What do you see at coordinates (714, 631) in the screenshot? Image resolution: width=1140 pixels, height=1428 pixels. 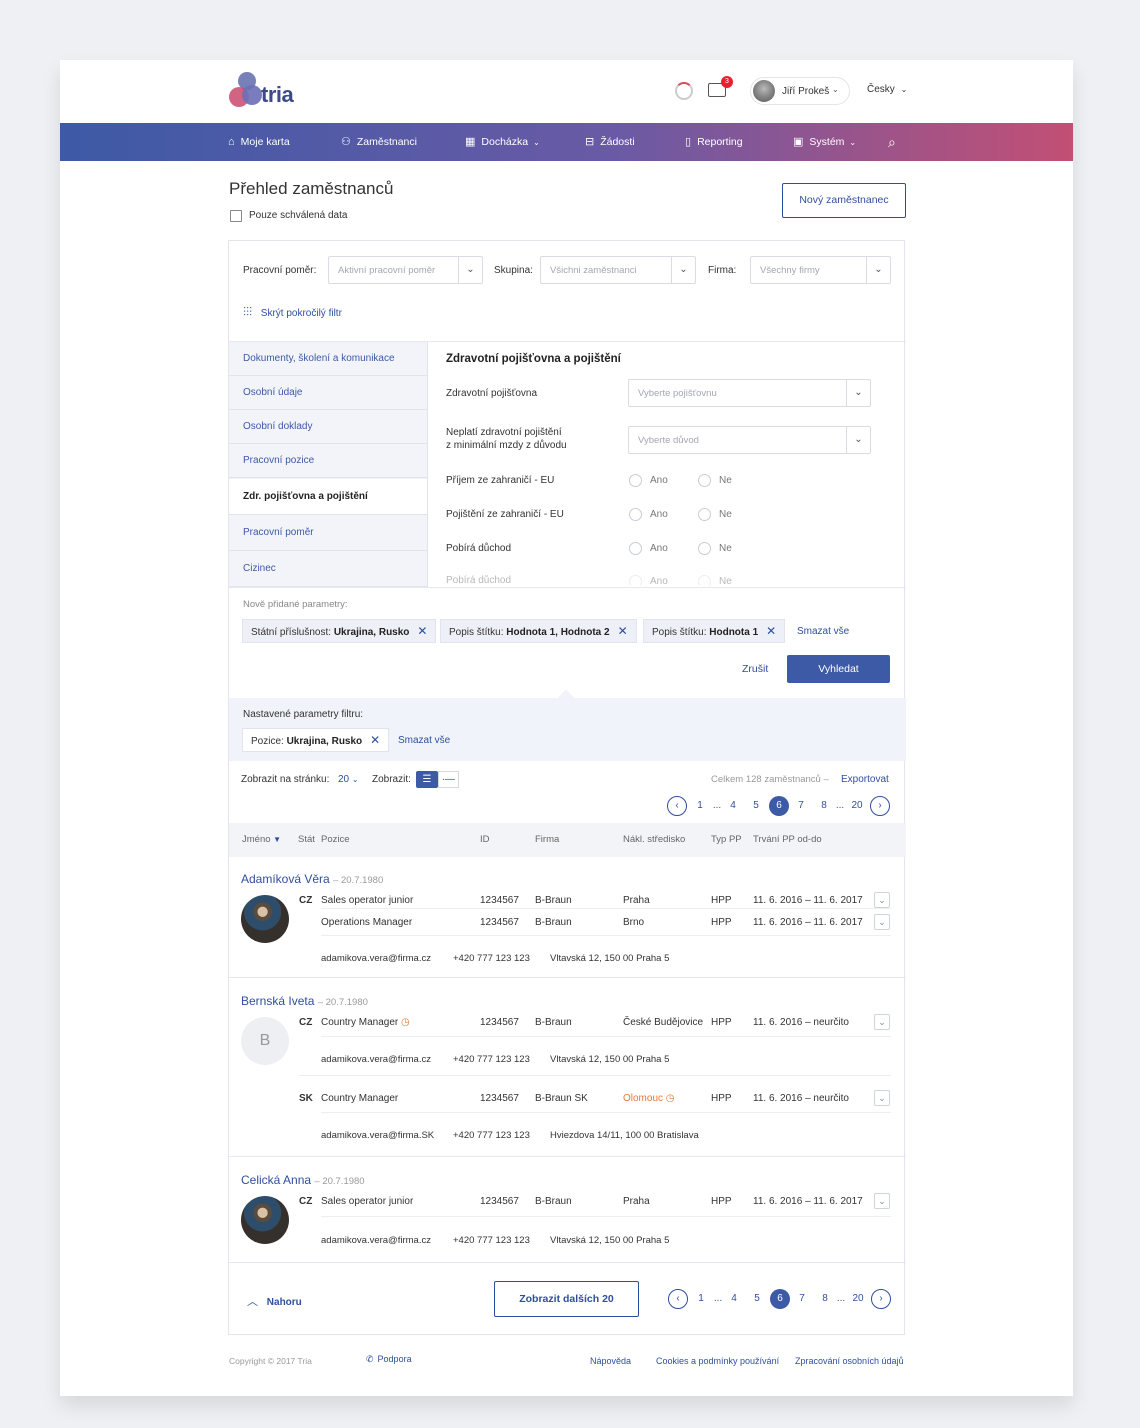 I see `filter-chip: Popis štítku: Hodnota 1 ✕` at bounding box center [714, 631].